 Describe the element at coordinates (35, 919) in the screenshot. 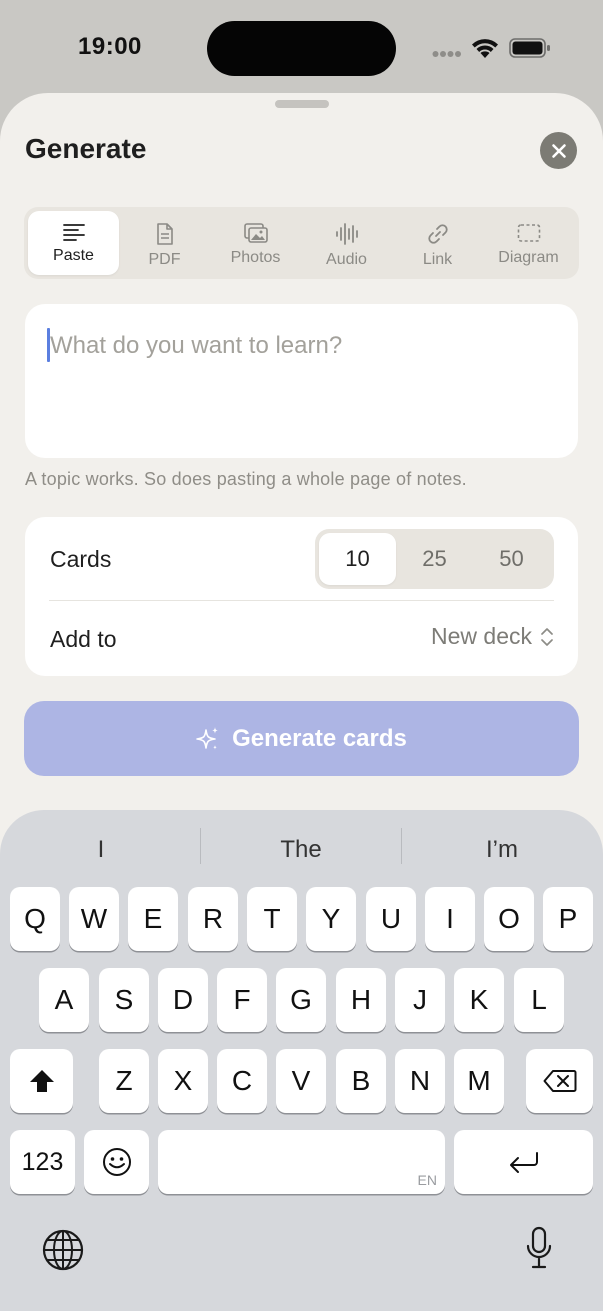

I see `key-q: Q` at that location.